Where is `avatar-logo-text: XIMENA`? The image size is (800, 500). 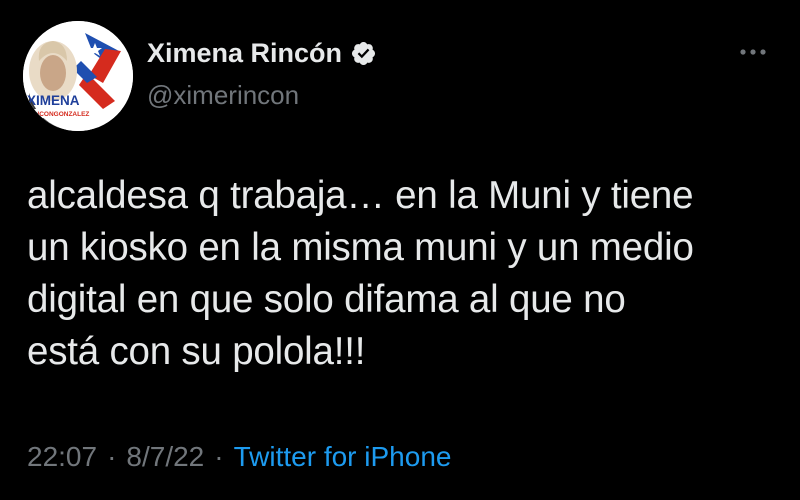
avatar-logo-text: XIMENA is located at coordinates (53, 100).